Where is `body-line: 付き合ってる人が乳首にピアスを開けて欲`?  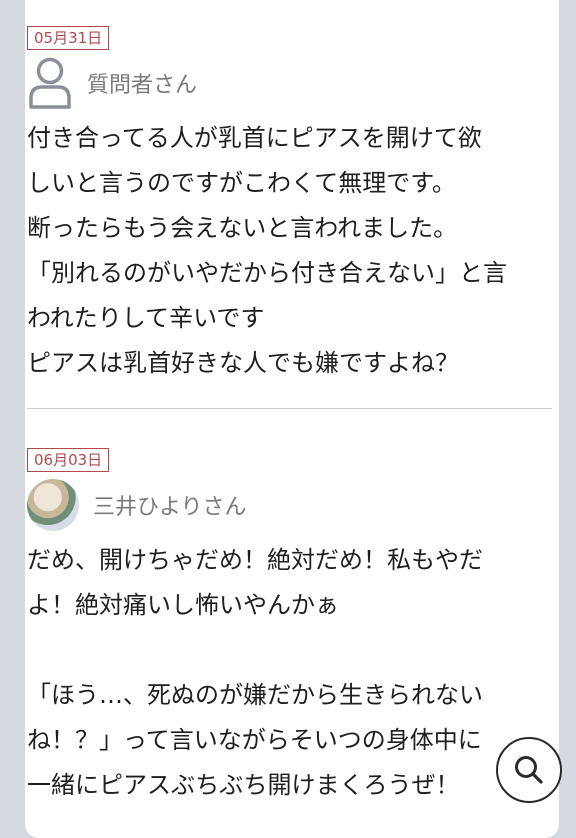 body-line: 付き合ってる人が乳首にピアスを開けて欲 is located at coordinates (254, 138).